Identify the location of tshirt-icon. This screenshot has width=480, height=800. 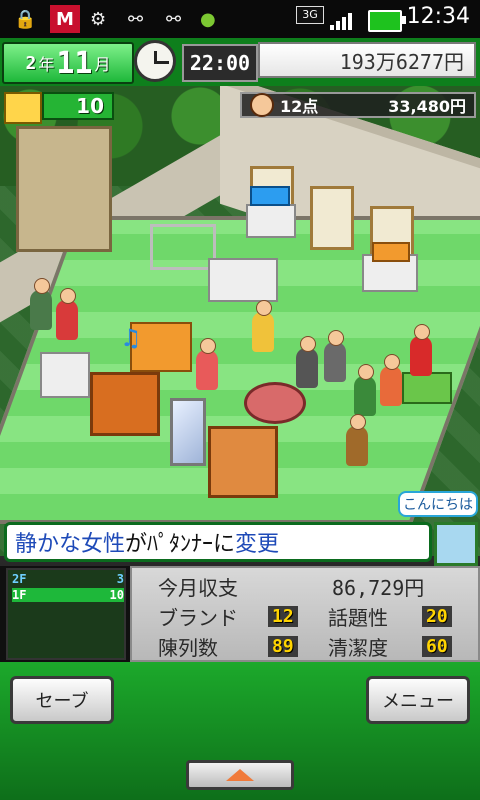
(23, 108).